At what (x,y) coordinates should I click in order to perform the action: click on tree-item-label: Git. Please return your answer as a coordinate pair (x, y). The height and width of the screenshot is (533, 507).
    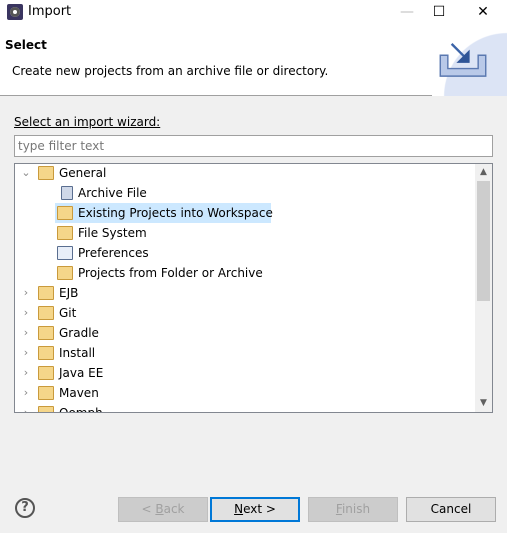
    Looking at the image, I should click on (68, 313).